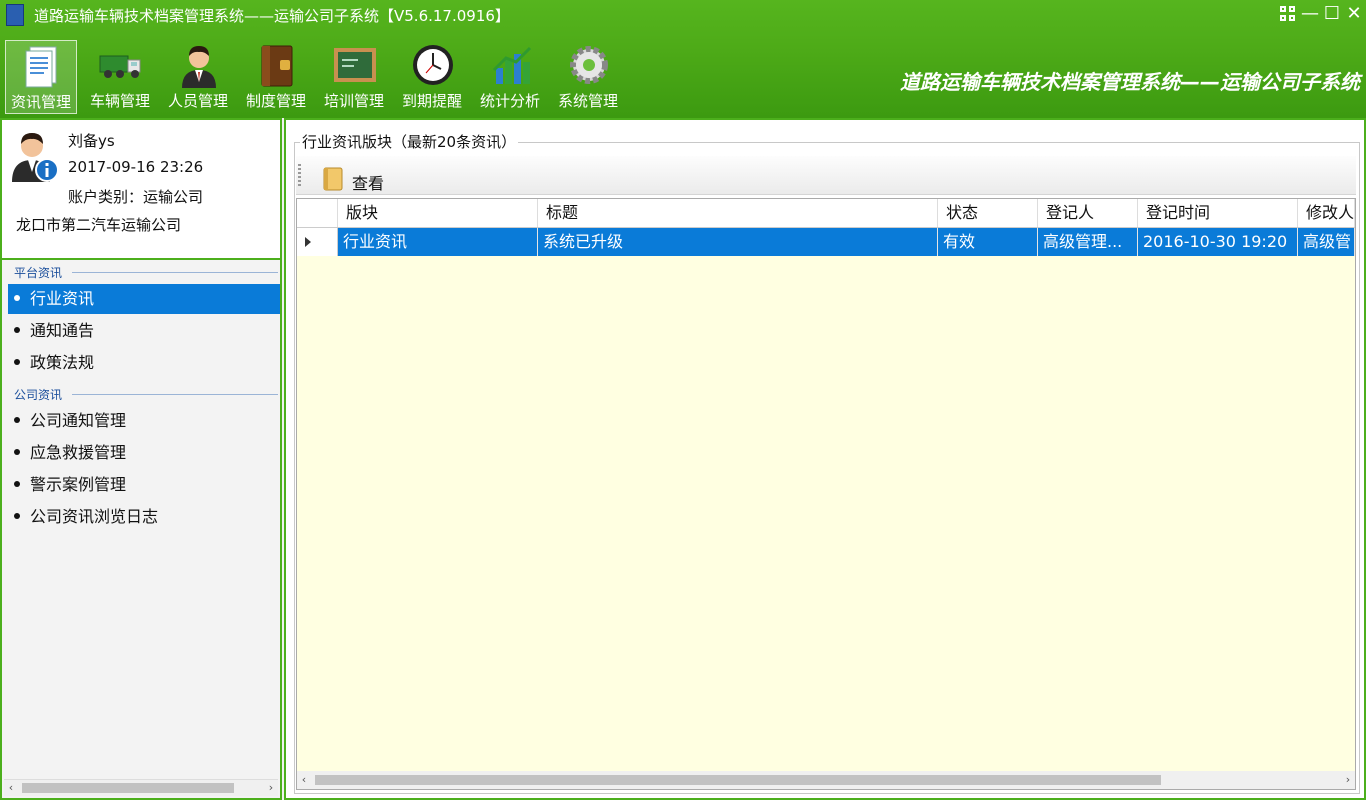 Image resolution: width=1366 pixels, height=800 pixels. Describe the element at coordinates (589, 65) in the screenshot. I see `gear-icon` at that location.